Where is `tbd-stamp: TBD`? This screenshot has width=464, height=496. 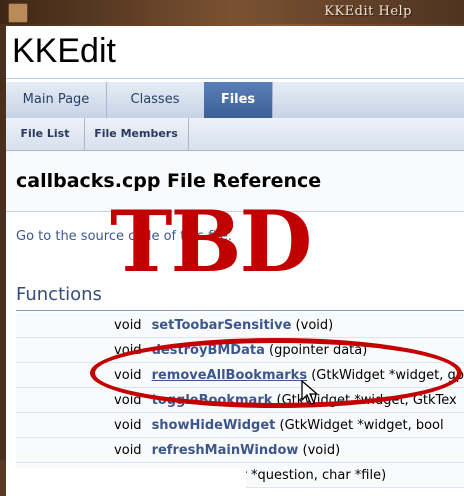 tbd-stamp: TBD is located at coordinates (211, 241).